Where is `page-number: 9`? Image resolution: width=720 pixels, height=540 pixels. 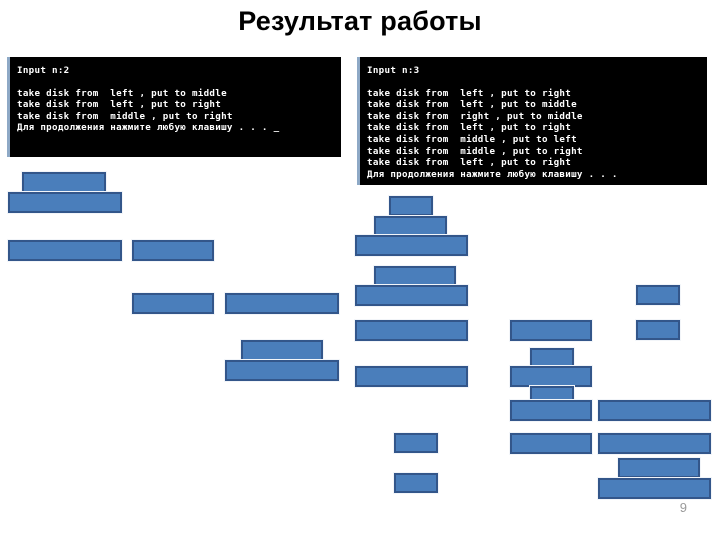
page-number: 9 is located at coordinates (683, 507).